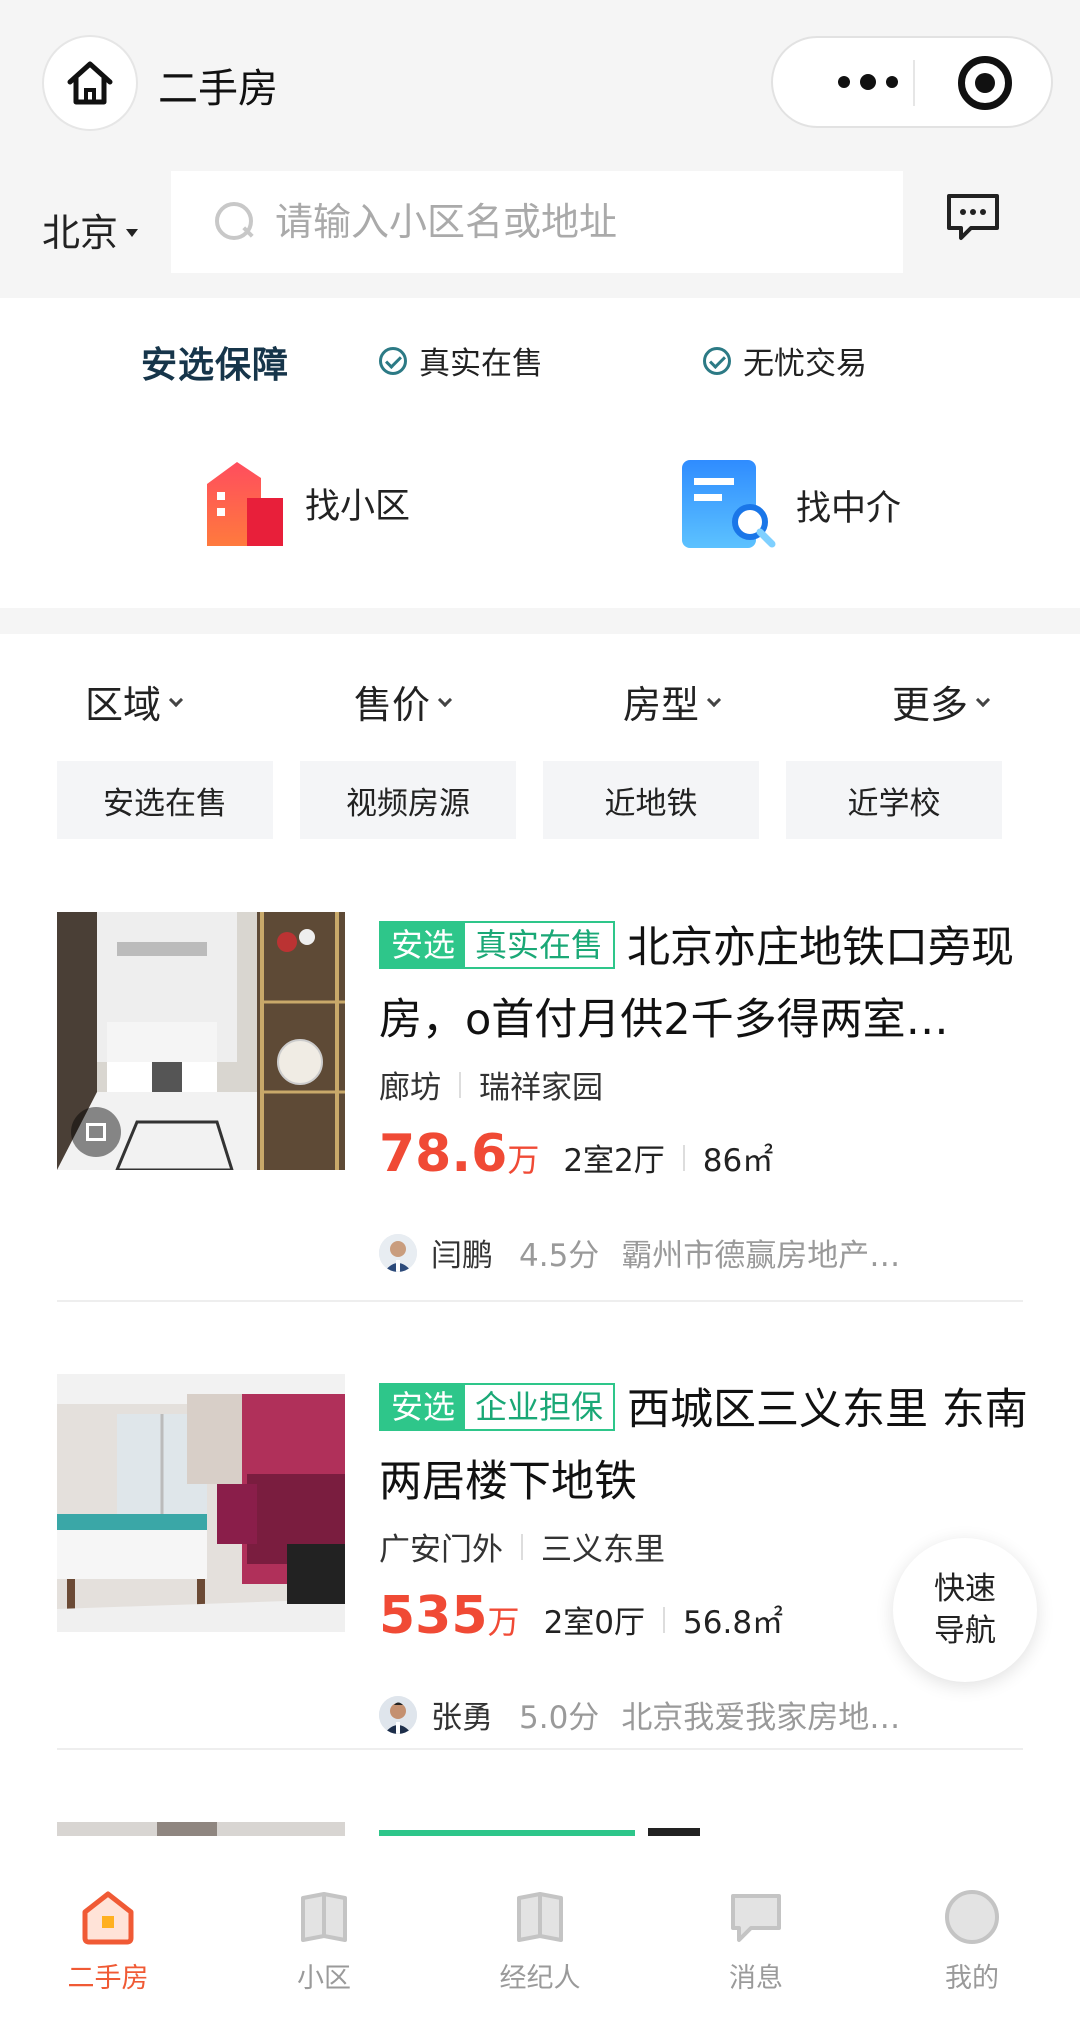 This screenshot has height=2040, width=1080. I want to click on tab-profile: 我的, so click(972, 1941).